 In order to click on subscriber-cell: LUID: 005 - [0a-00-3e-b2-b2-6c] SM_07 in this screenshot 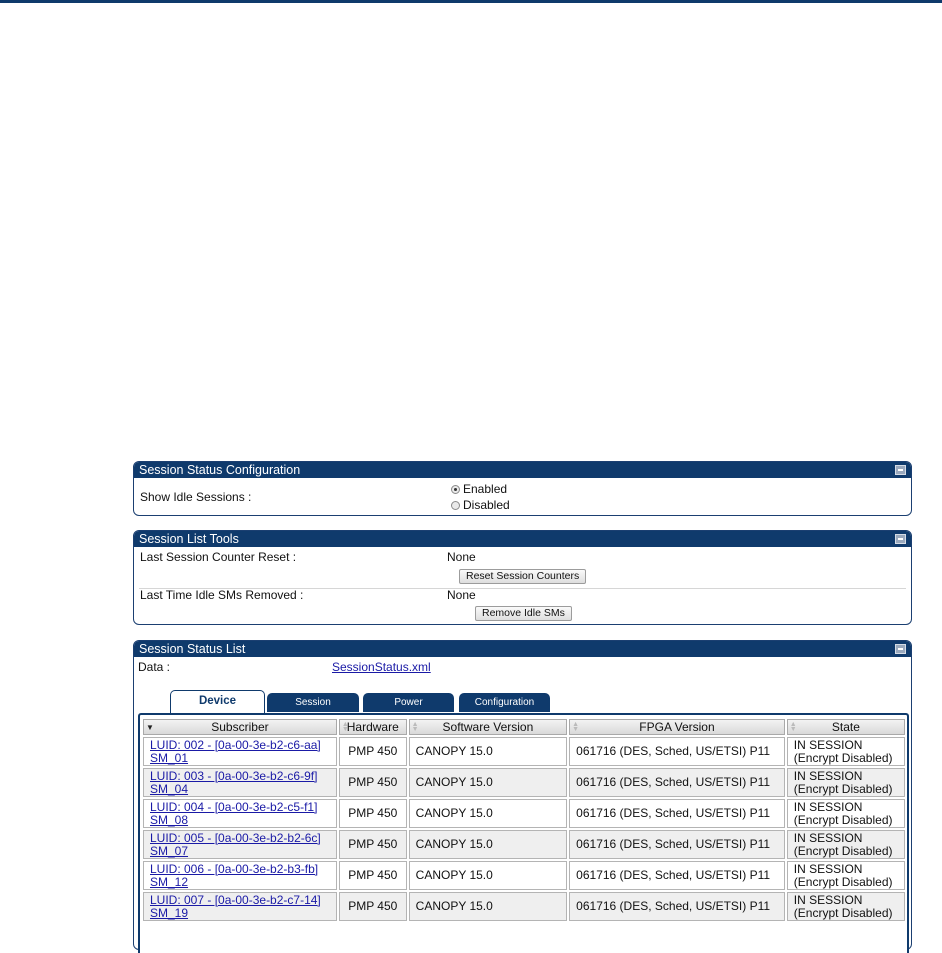, I will do `click(240, 844)`.